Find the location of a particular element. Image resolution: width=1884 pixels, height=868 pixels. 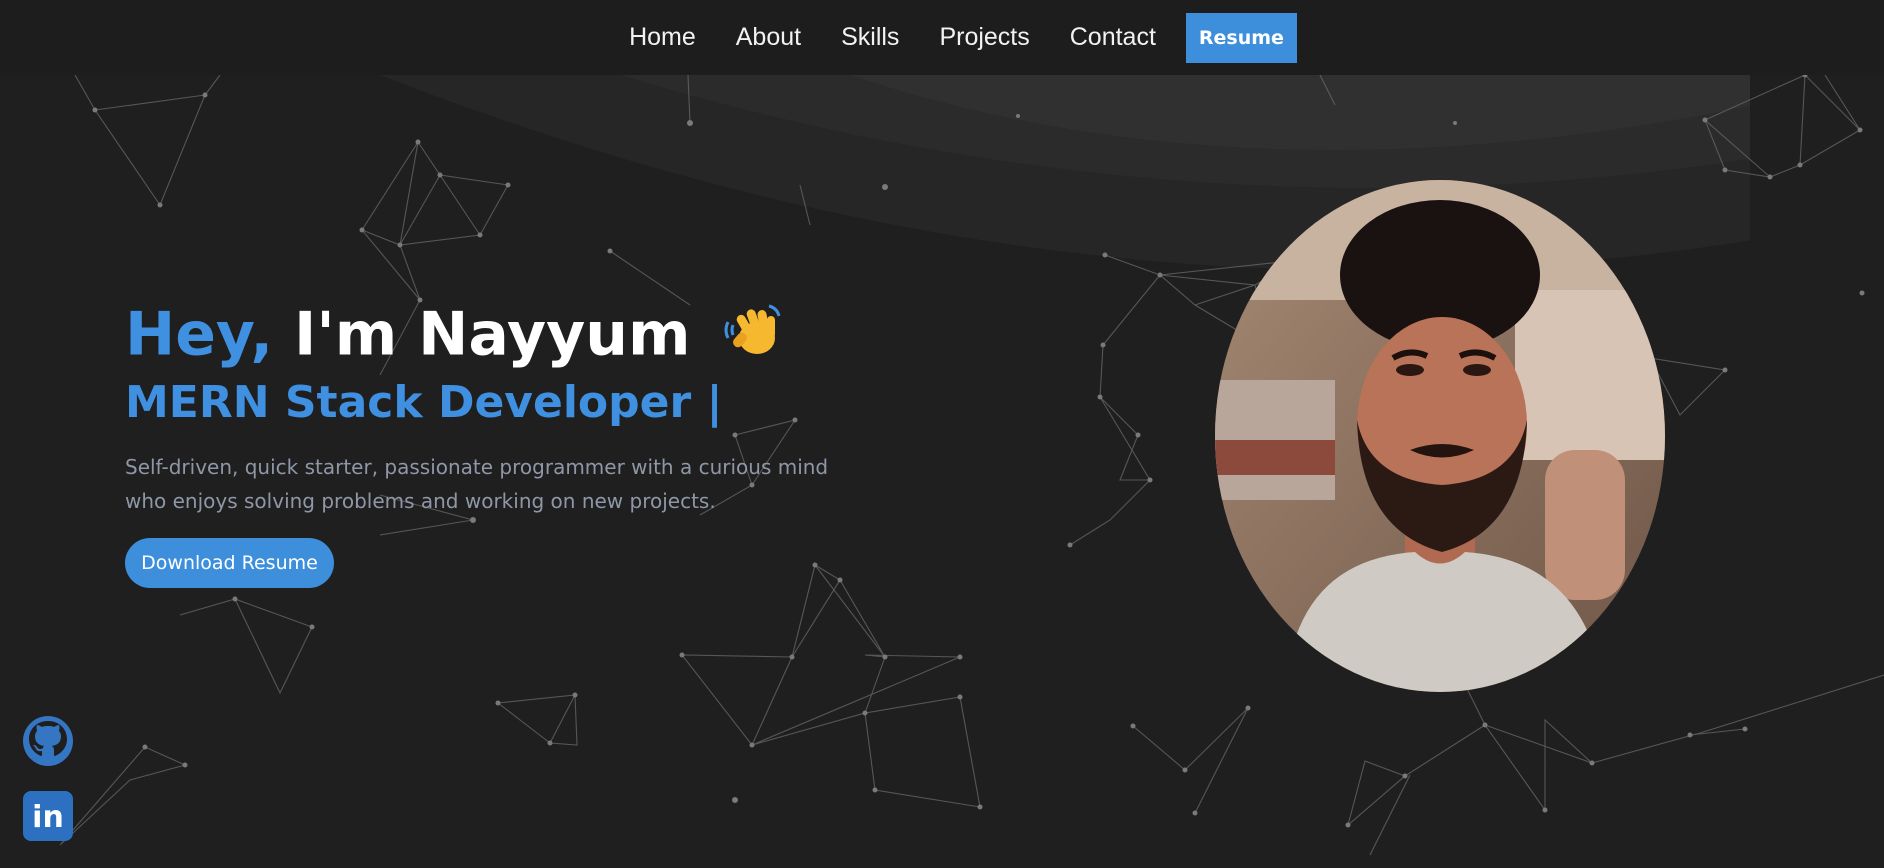

hero-role: MERN Stack Developer | is located at coordinates (424, 402).